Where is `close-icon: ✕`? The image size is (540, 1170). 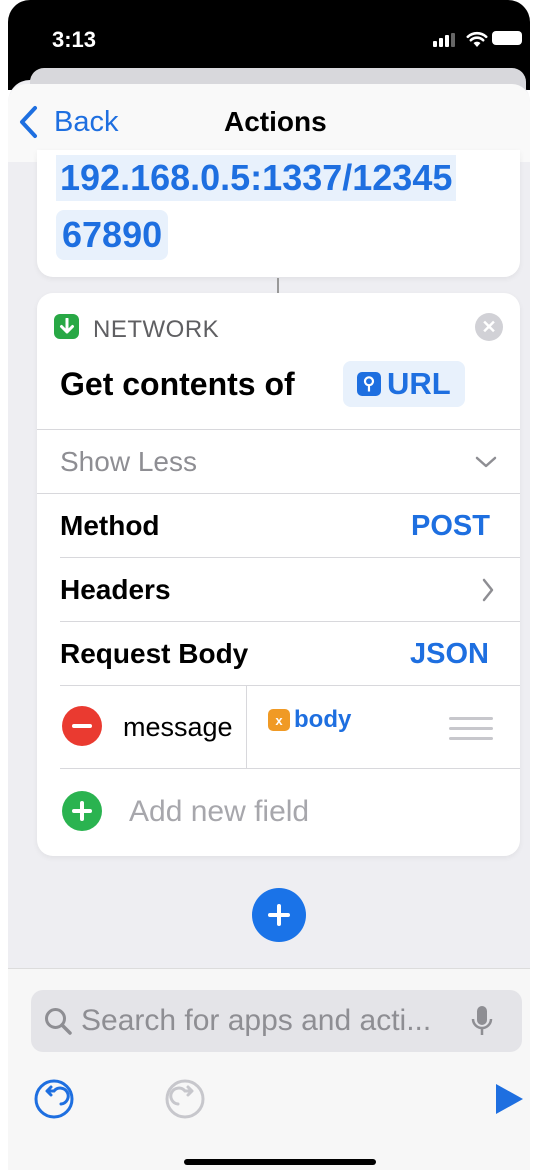 close-icon: ✕ is located at coordinates (489, 326).